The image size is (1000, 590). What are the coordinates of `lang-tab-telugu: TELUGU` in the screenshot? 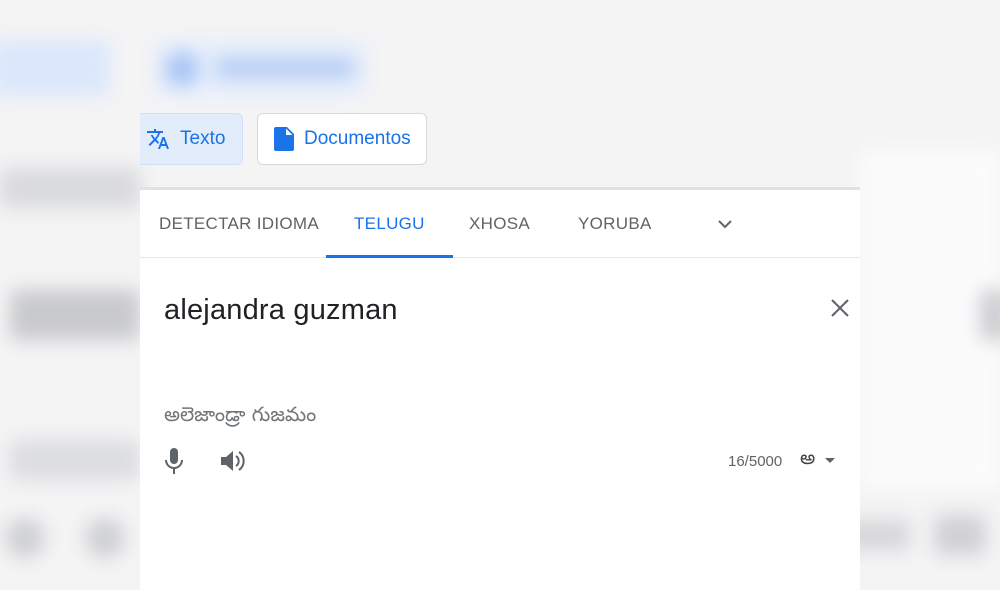 It's located at (389, 224).